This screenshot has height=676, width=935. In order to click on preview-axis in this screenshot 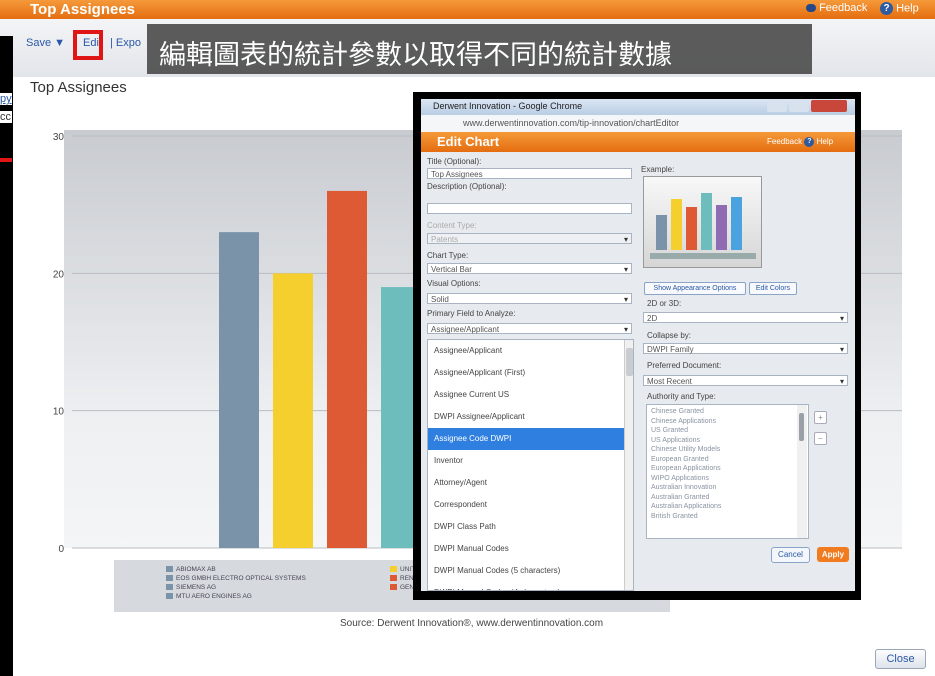, I will do `click(703, 256)`.